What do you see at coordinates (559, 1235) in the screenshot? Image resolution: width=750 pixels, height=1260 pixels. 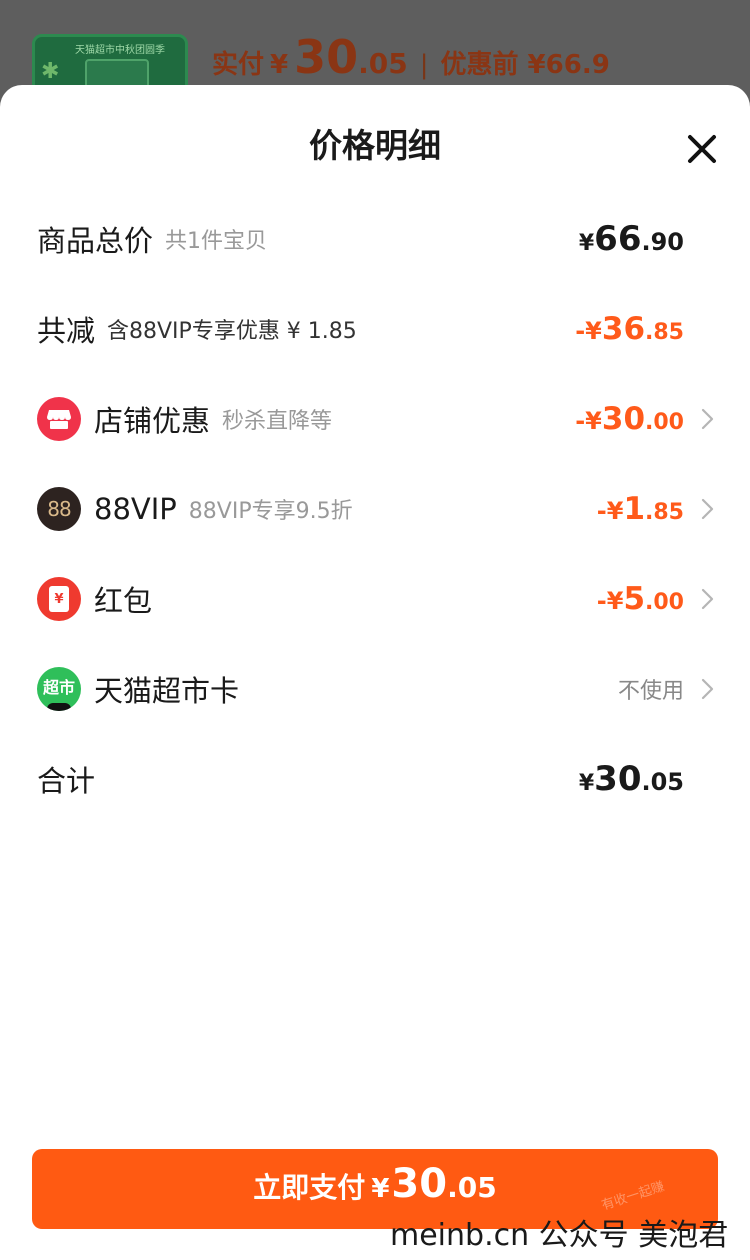 I see `watermark-text: meinb.cn 公众号 美泡君` at bounding box center [559, 1235].